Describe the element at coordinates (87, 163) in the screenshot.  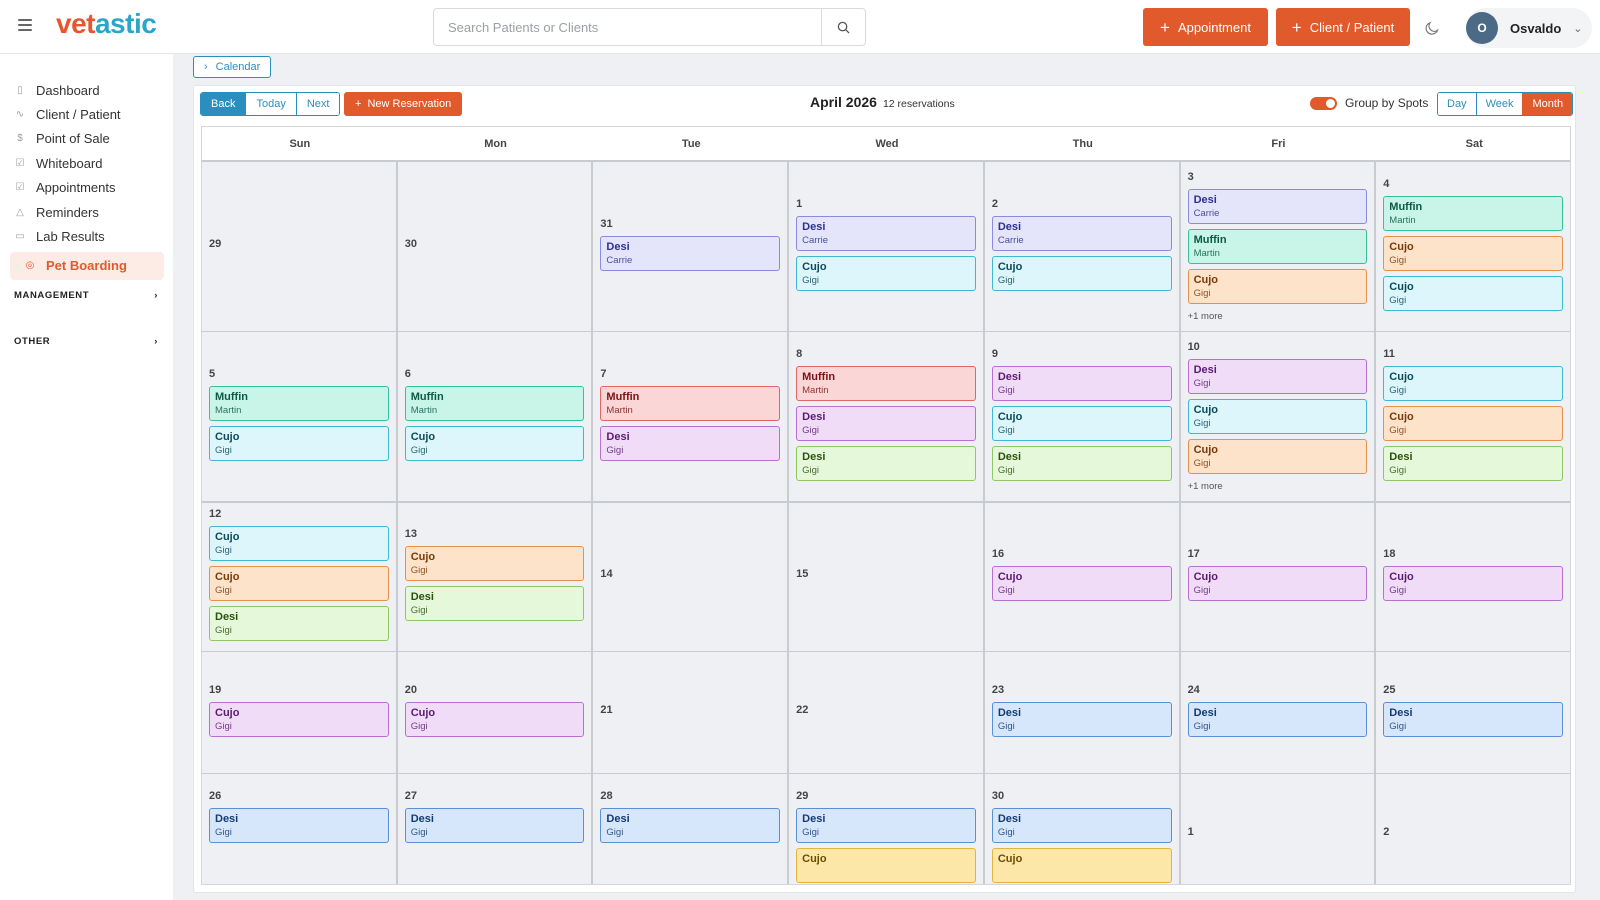
I see `sidebar-item-whiteboard: ☑ Whiteboard` at that location.